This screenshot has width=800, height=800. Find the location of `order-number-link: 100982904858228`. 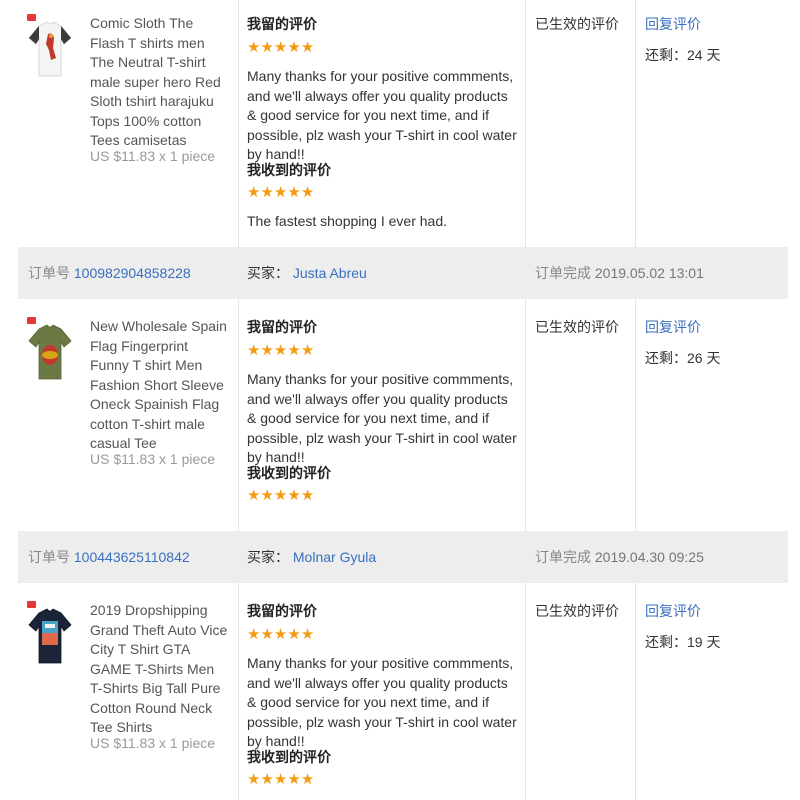

order-number-link: 100982904858228 is located at coordinates (132, 273).